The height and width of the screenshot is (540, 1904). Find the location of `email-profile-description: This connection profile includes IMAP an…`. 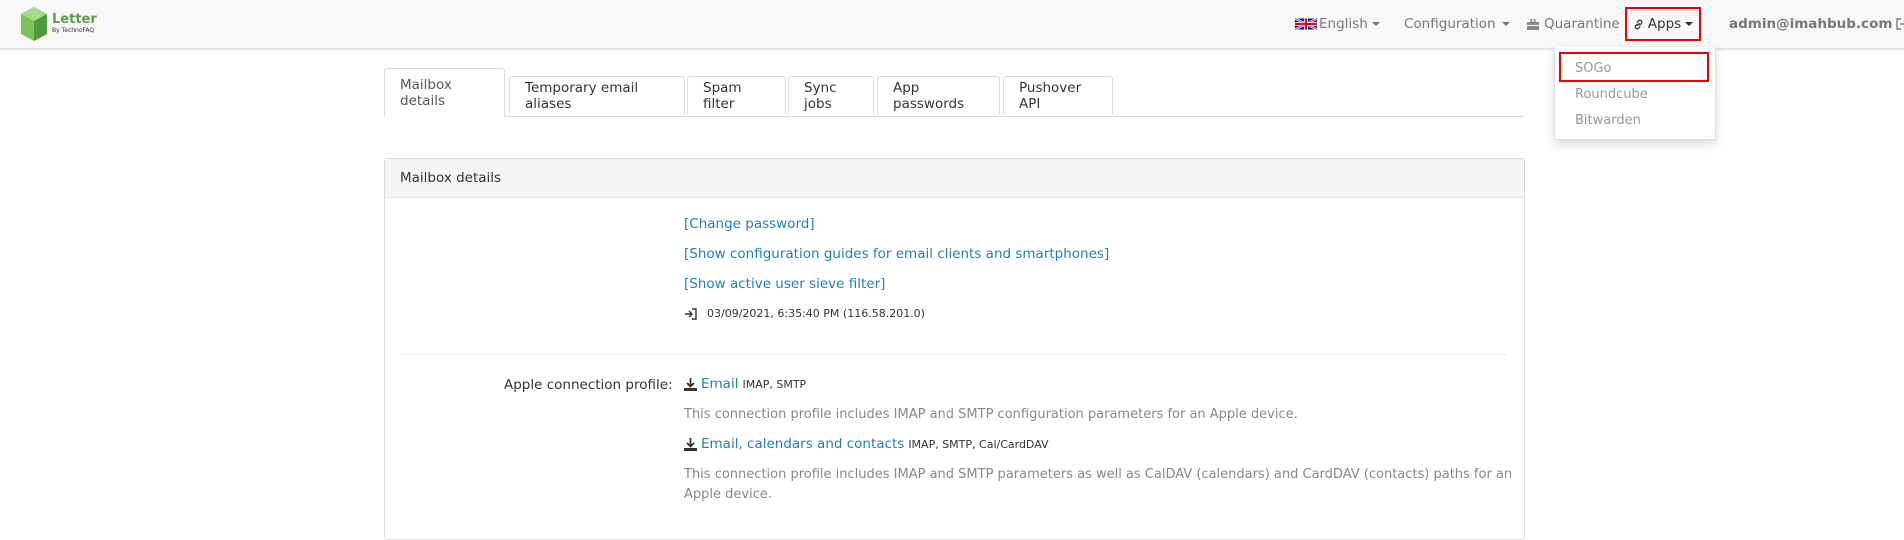

email-profile-description: This connection profile includes IMAP an… is located at coordinates (991, 414).